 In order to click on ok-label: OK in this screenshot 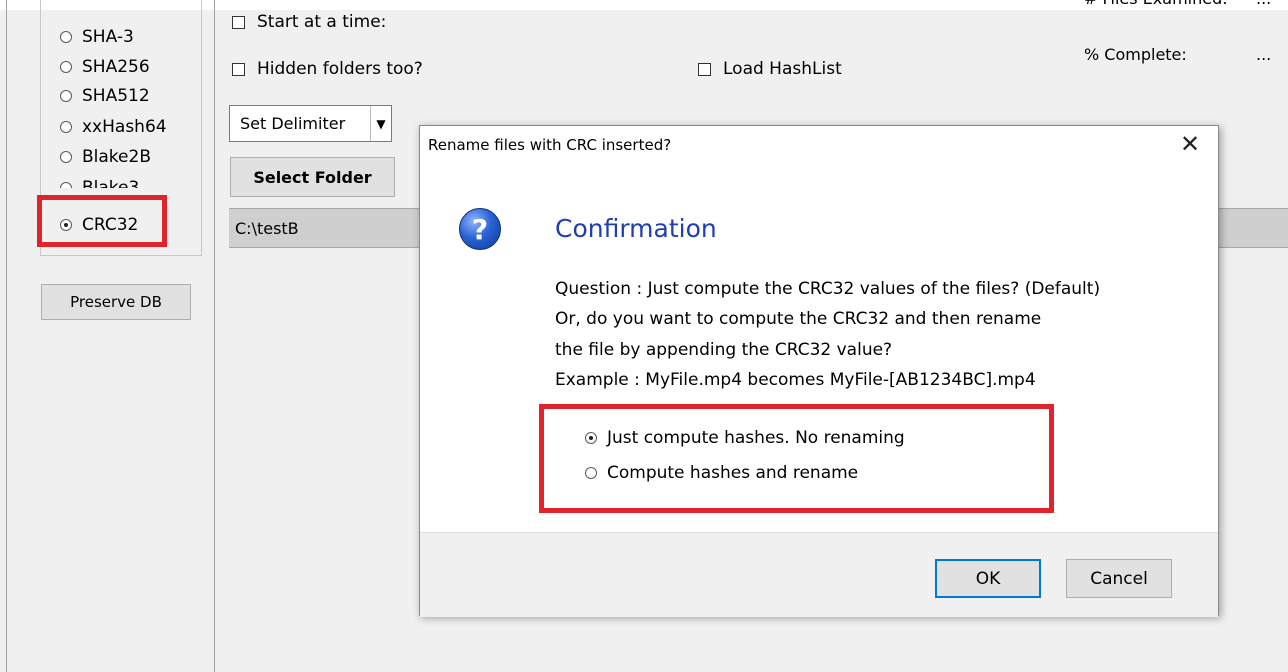, I will do `click(988, 578)`.